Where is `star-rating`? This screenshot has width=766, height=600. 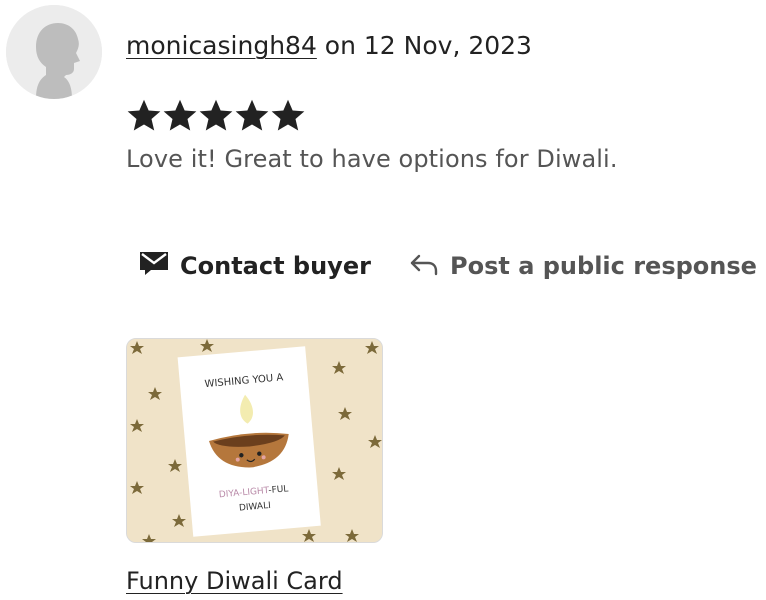 star-rating is located at coordinates (216, 116).